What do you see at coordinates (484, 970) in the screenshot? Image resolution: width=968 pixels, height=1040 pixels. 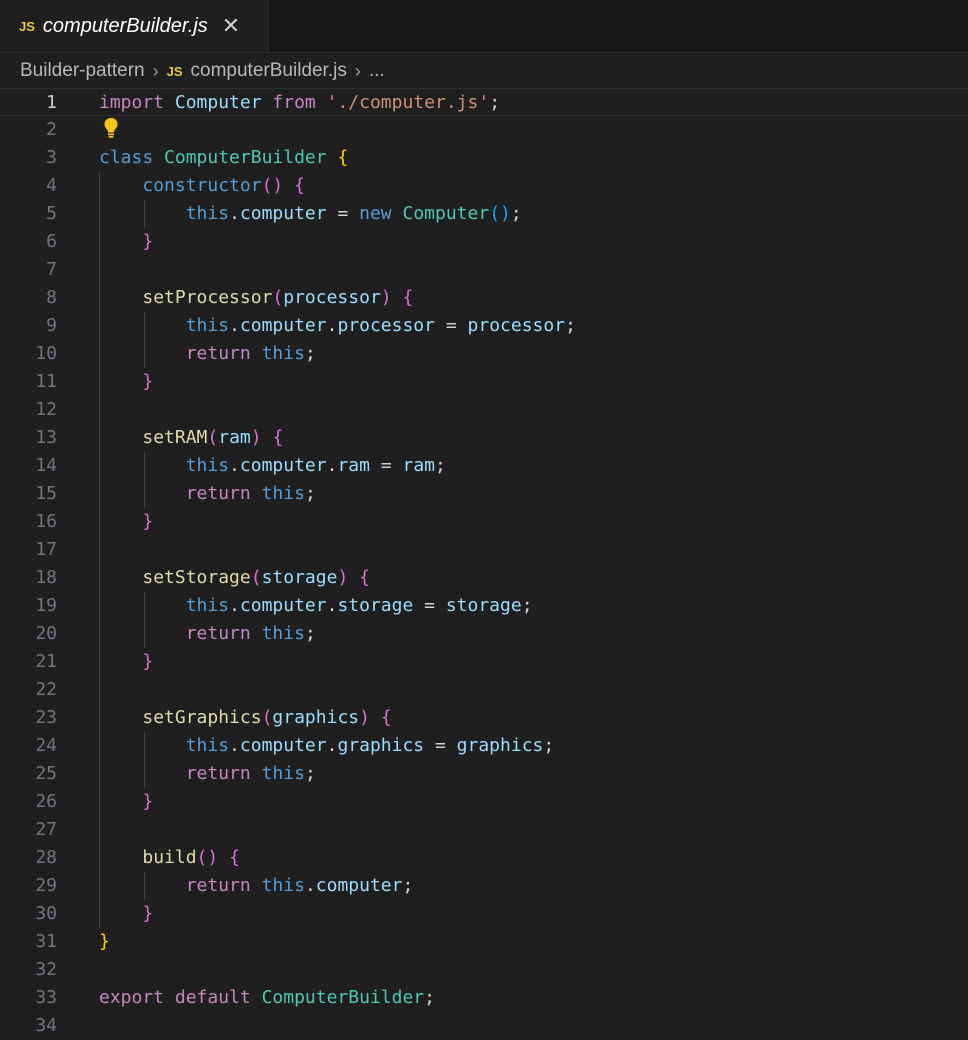 I see `code-line: 32` at bounding box center [484, 970].